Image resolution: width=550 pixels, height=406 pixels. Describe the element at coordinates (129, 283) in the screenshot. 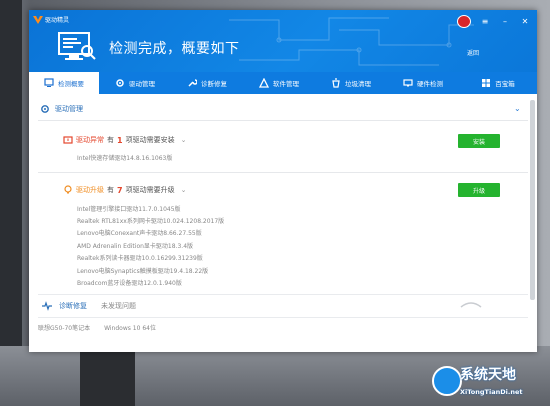

I see `list-item: Broadcom蓝牙设备驱动12.0.1.940版` at that location.